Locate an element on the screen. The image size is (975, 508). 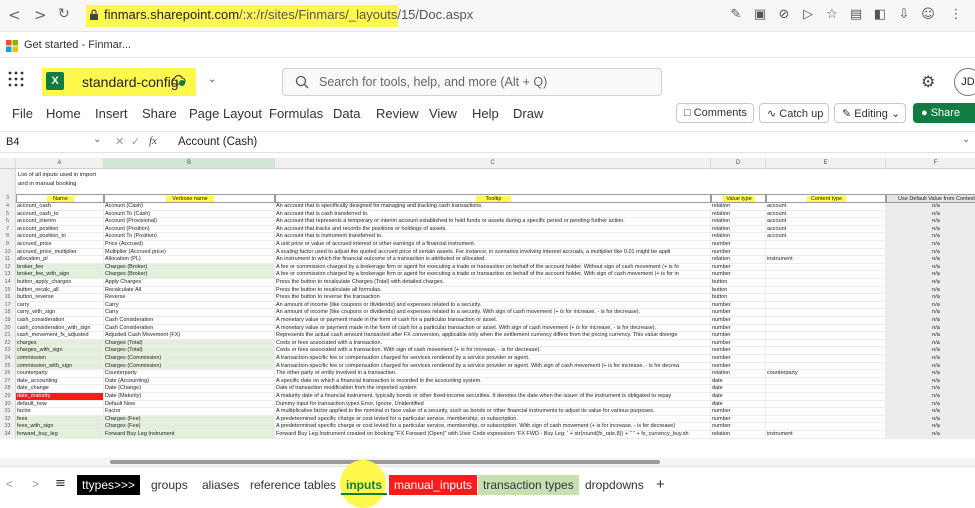
tab-manual-inputs: manual_inputs is located at coordinates (433, 485).